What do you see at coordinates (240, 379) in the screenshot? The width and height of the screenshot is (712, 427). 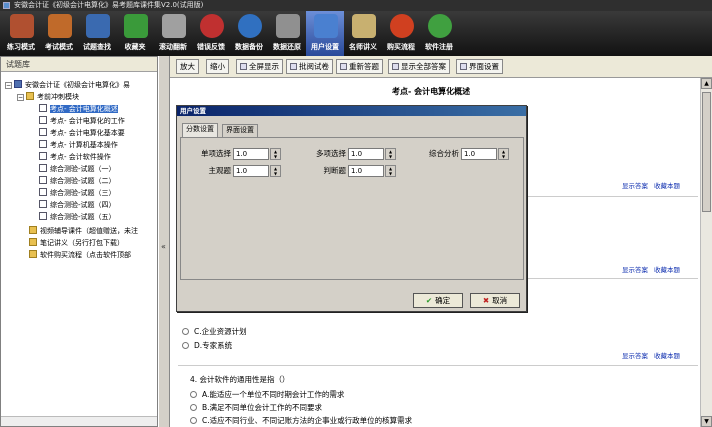 I see `question-text: 4. 会计软件的通用性是指（）` at bounding box center [240, 379].